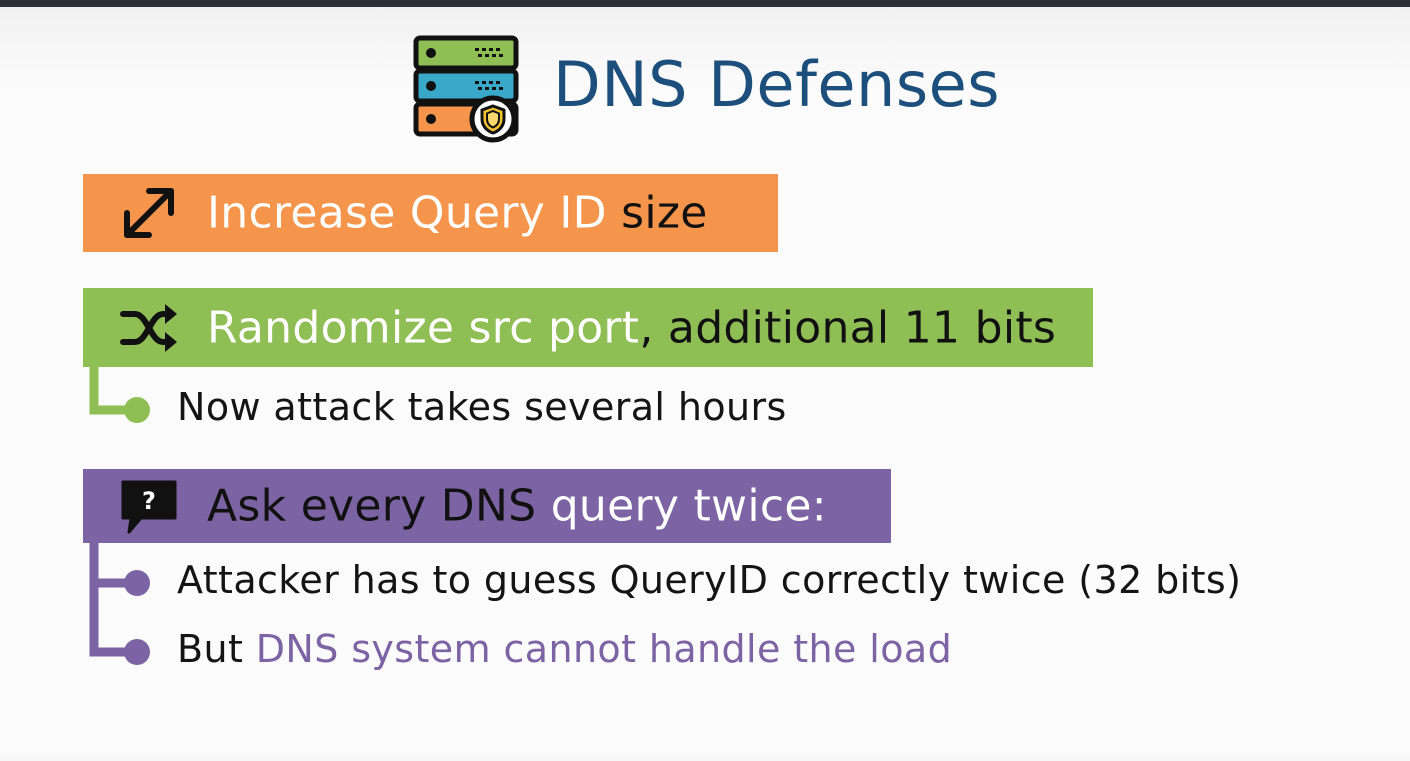 The width and height of the screenshot is (1410, 761). Describe the element at coordinates (113, 387) in the screenshot. I see `green-connector-line` at that location.